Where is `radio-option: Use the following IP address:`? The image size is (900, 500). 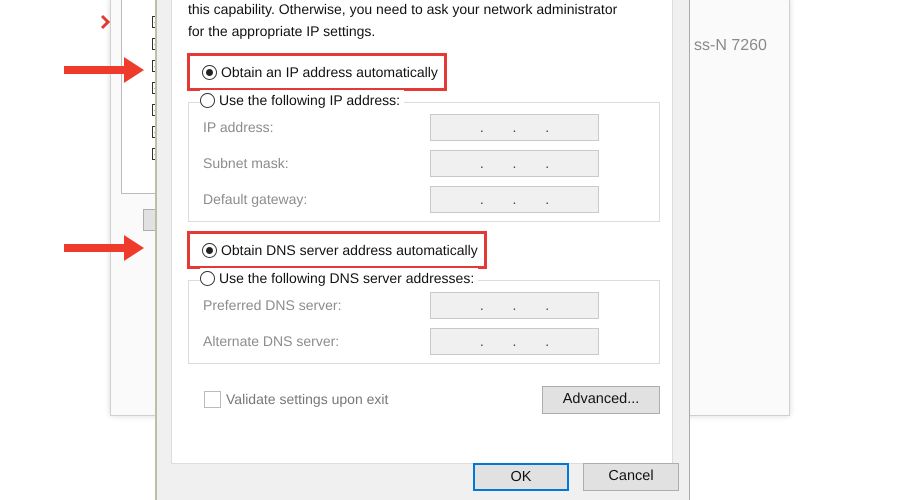
radio-option: Use the following IP address: is located at coordinates (302, 100).